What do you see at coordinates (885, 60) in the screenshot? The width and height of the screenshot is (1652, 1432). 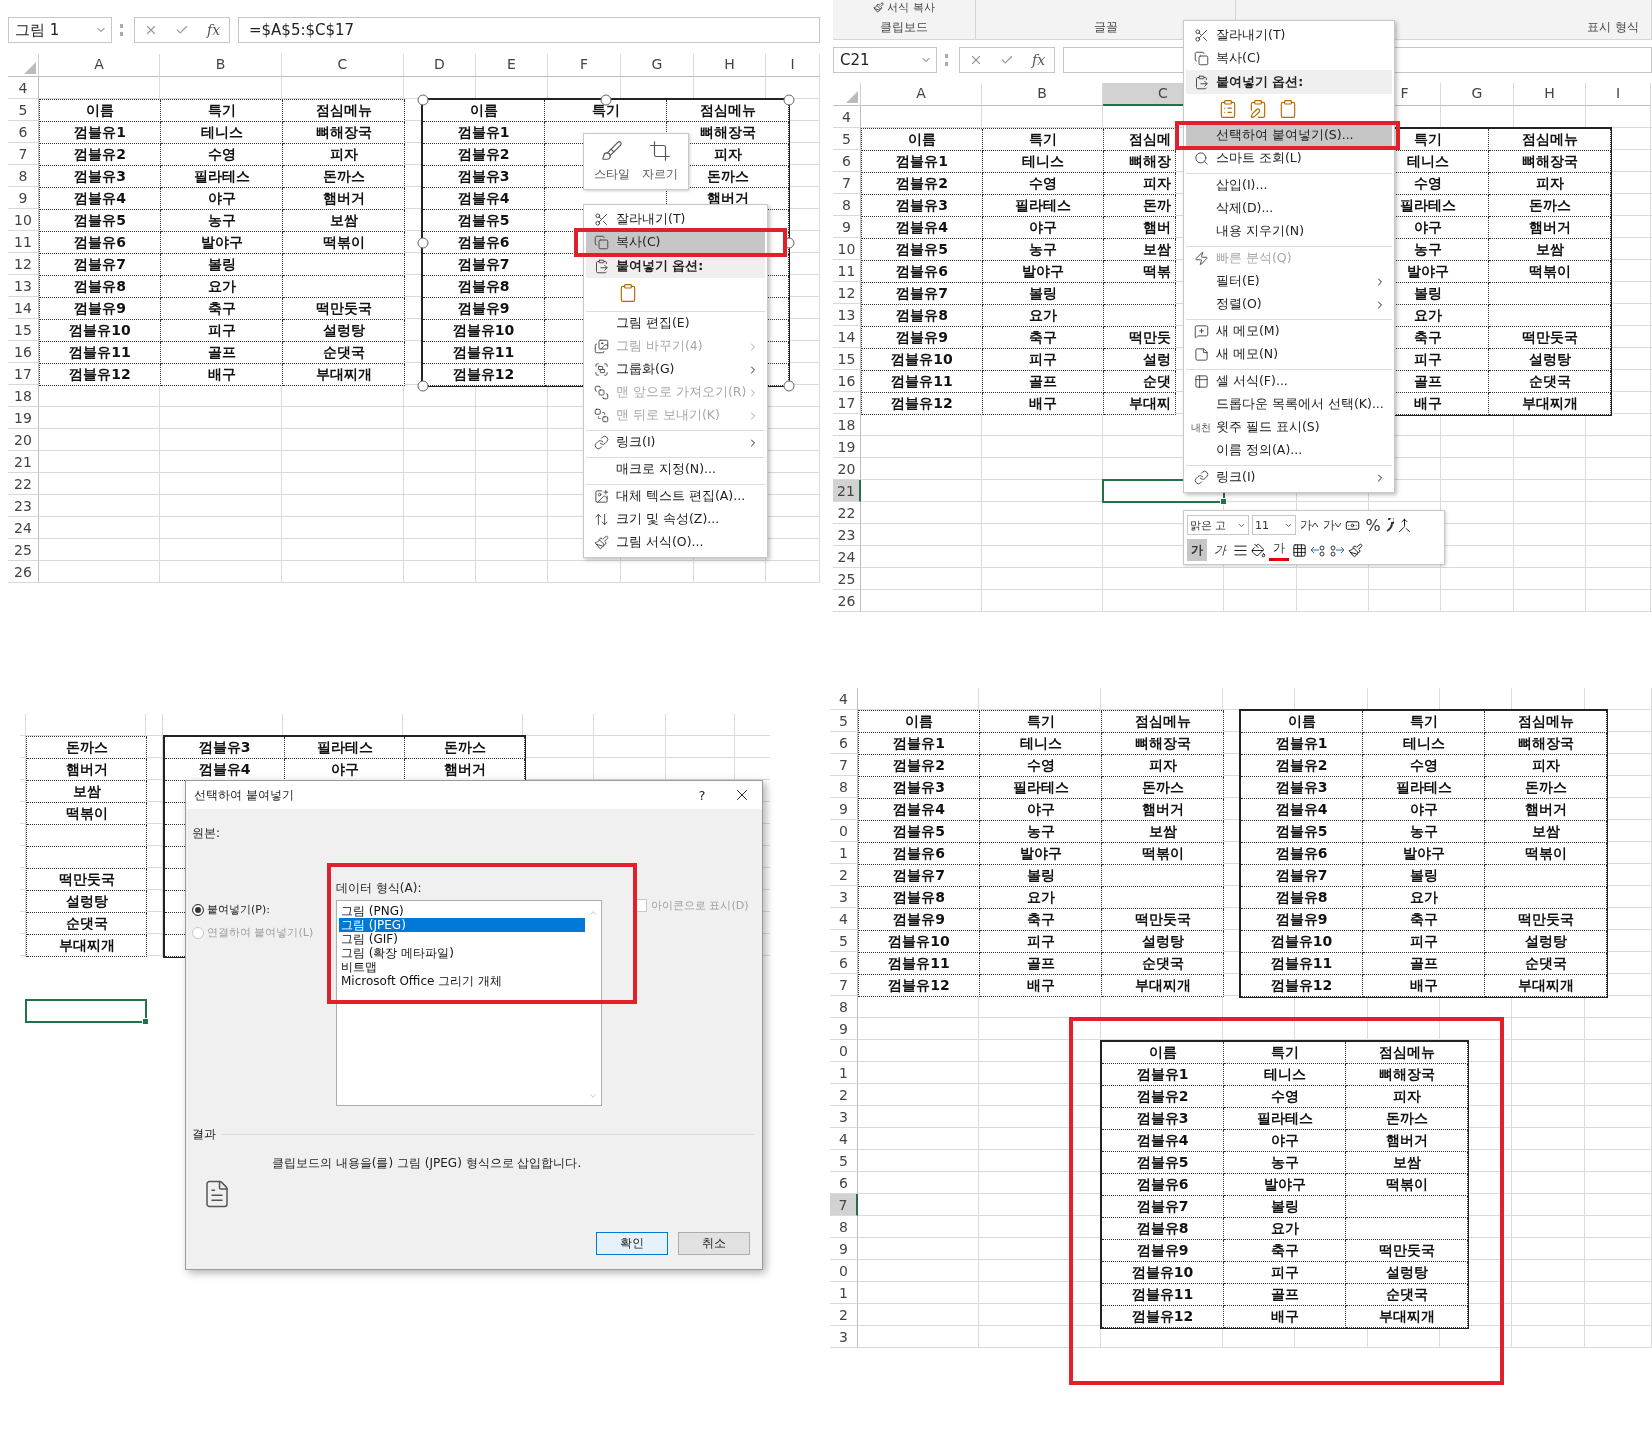 I see `name-box: C21` at bounding box center [885, 60].